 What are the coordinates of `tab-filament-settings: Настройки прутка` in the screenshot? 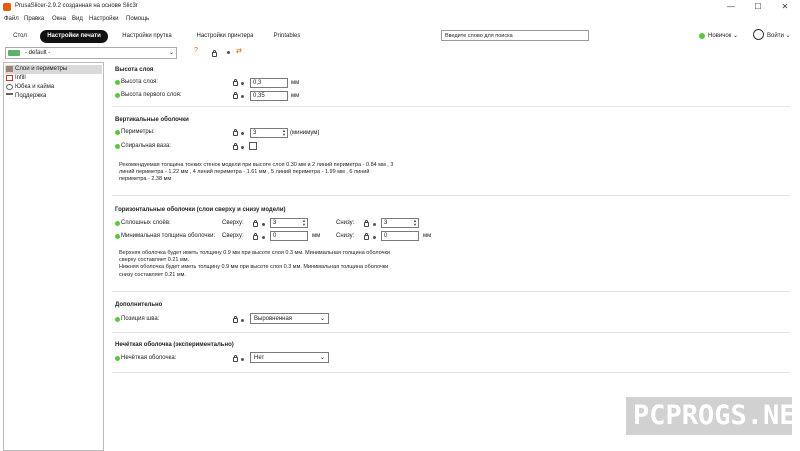 It's located at (147, 36).